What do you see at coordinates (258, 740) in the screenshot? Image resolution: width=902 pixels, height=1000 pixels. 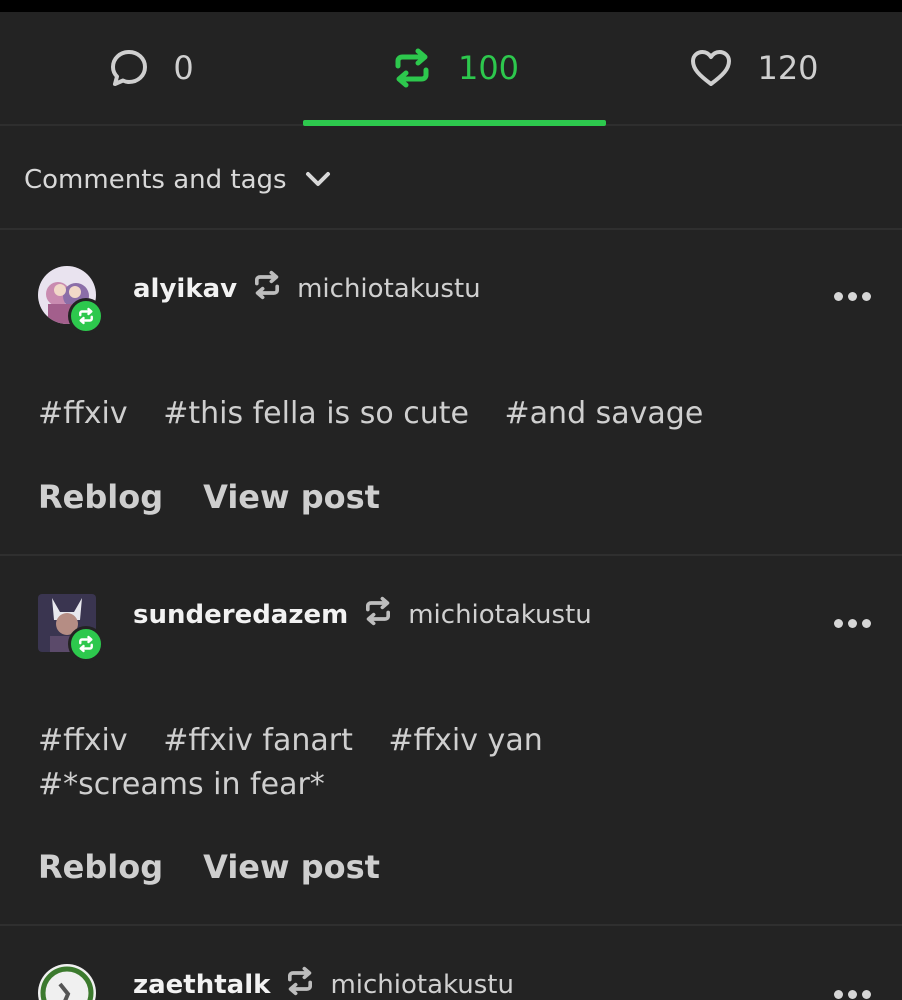 I see `tag-link: #ffxiv fanart` at bounding box center [258, 740].